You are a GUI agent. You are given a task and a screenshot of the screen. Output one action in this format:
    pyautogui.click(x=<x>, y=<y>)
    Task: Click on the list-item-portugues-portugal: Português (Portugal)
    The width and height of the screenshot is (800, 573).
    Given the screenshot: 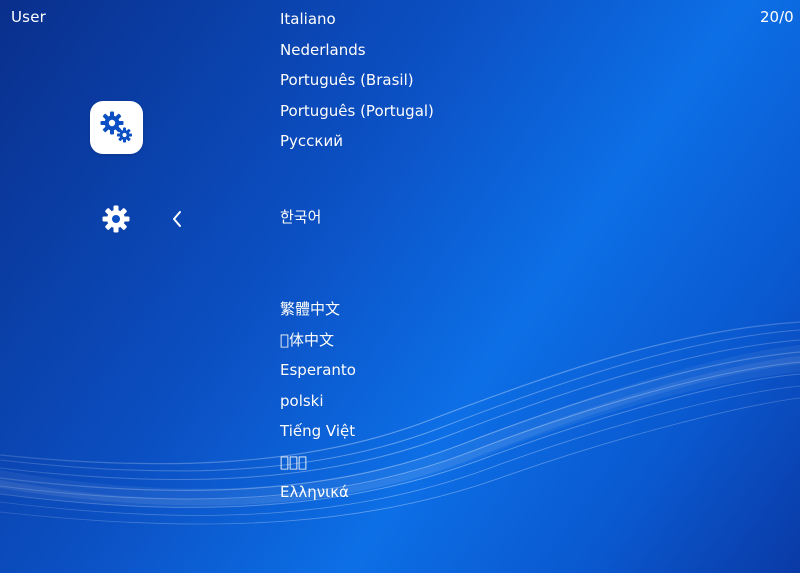 What is the action you would take?
    pyautogui.click(x=357, y=111)
    